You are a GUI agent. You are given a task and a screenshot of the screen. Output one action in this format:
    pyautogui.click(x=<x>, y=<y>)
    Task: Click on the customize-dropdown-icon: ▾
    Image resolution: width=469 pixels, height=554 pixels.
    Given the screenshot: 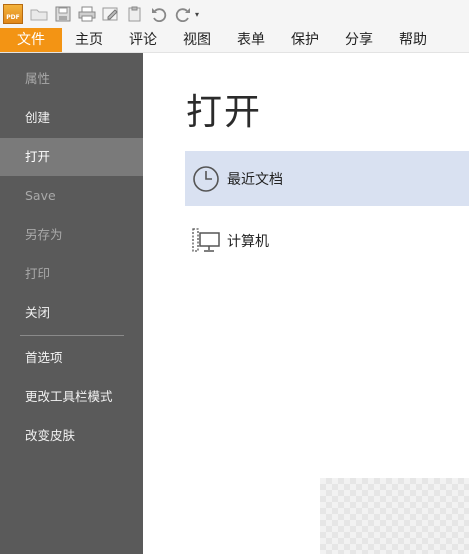 What is the action you would take?
    pyautogui.click(x=197, y=14)
    